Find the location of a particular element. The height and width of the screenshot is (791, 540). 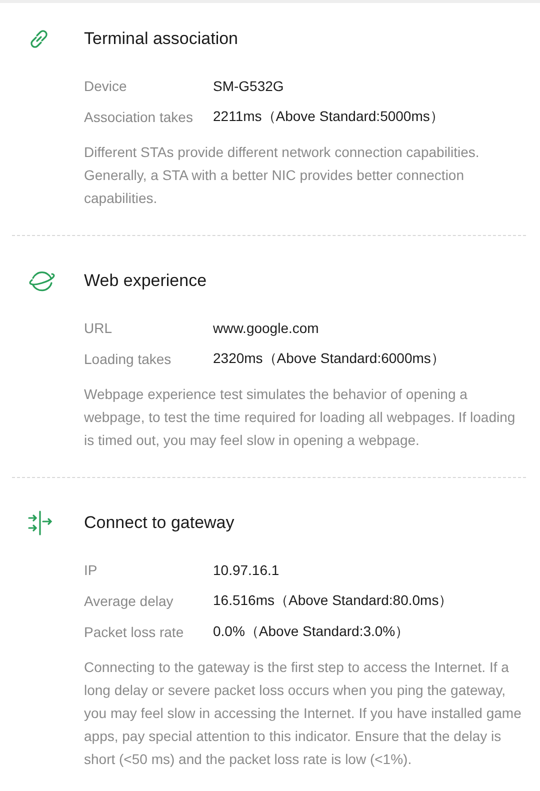

field-value: 2320ms（Above Standard:6000ms） is located at coordinates (329, 359).